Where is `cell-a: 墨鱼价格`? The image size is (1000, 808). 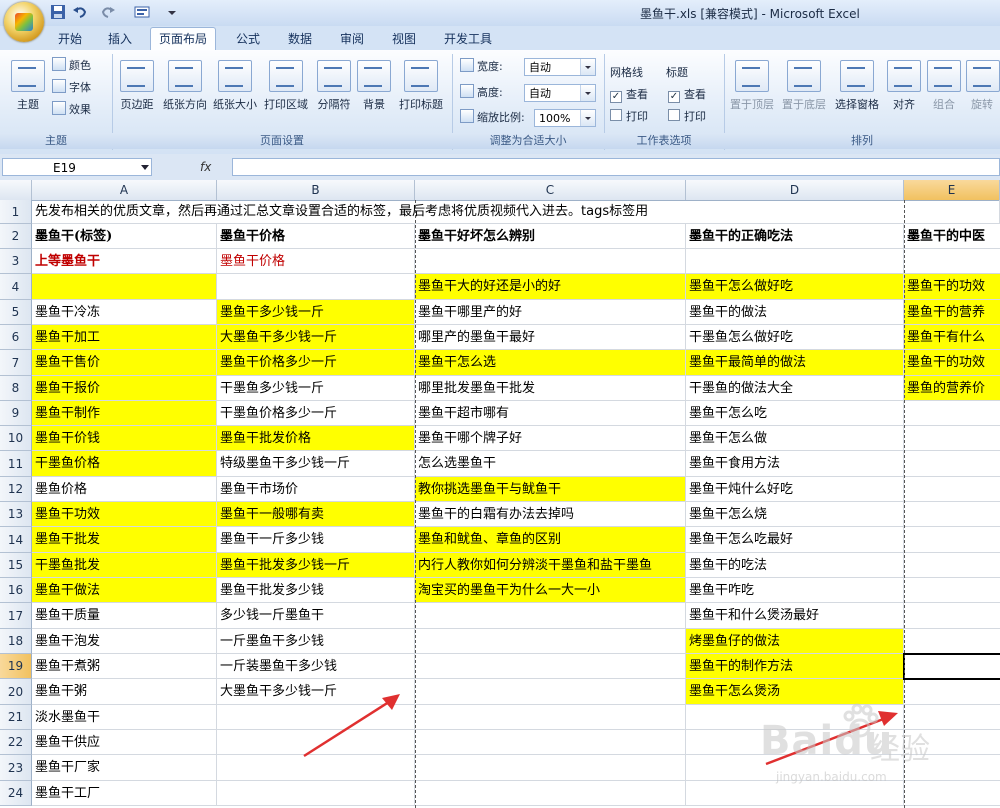 cell-a: 墨鱼价格 is located at coordinates (124, 489).